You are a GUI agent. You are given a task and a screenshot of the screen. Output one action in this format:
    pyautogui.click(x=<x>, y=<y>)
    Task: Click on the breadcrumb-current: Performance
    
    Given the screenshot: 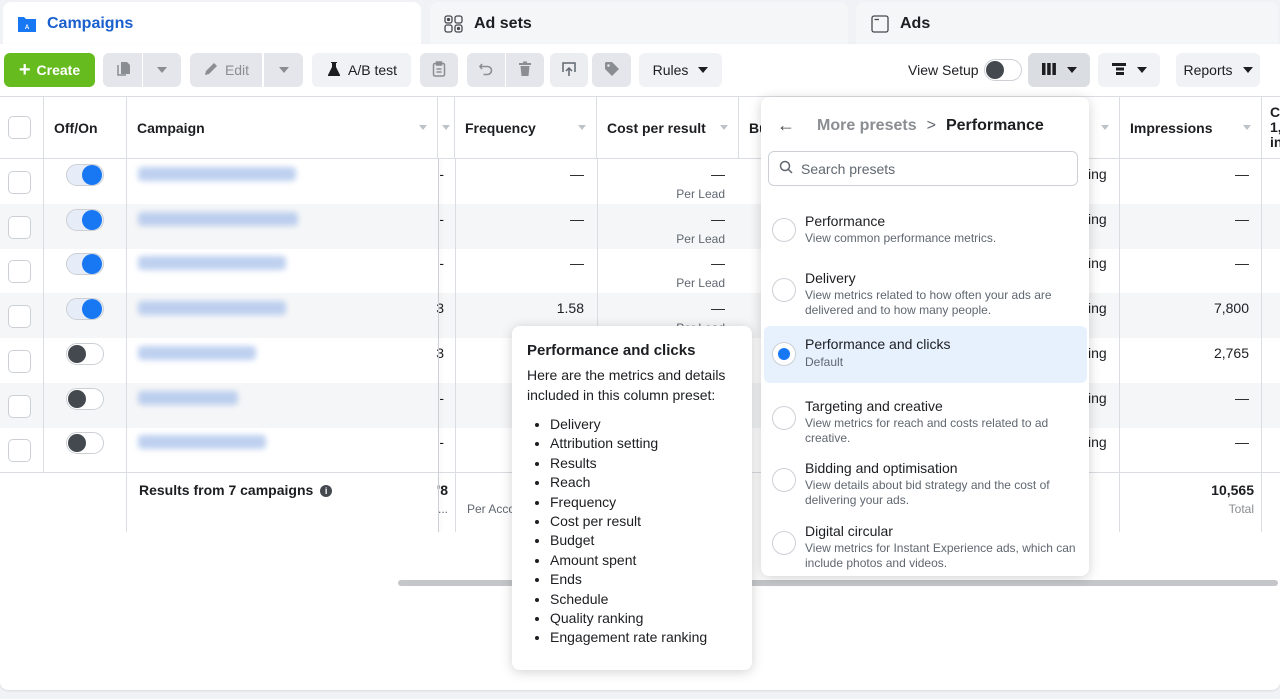 What is the action you would take?
    pyautogui.click(x=994, y=125)
    